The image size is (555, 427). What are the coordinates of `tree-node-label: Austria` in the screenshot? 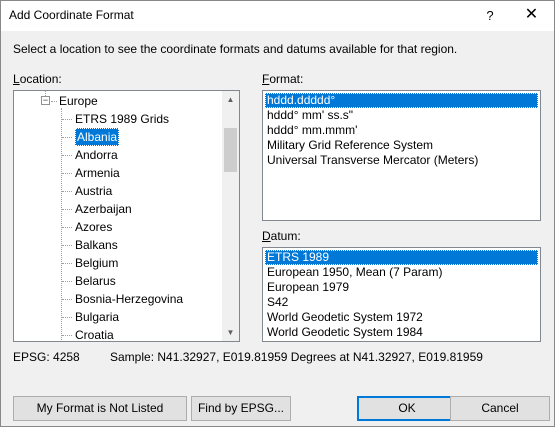 It's located at (94, 191).